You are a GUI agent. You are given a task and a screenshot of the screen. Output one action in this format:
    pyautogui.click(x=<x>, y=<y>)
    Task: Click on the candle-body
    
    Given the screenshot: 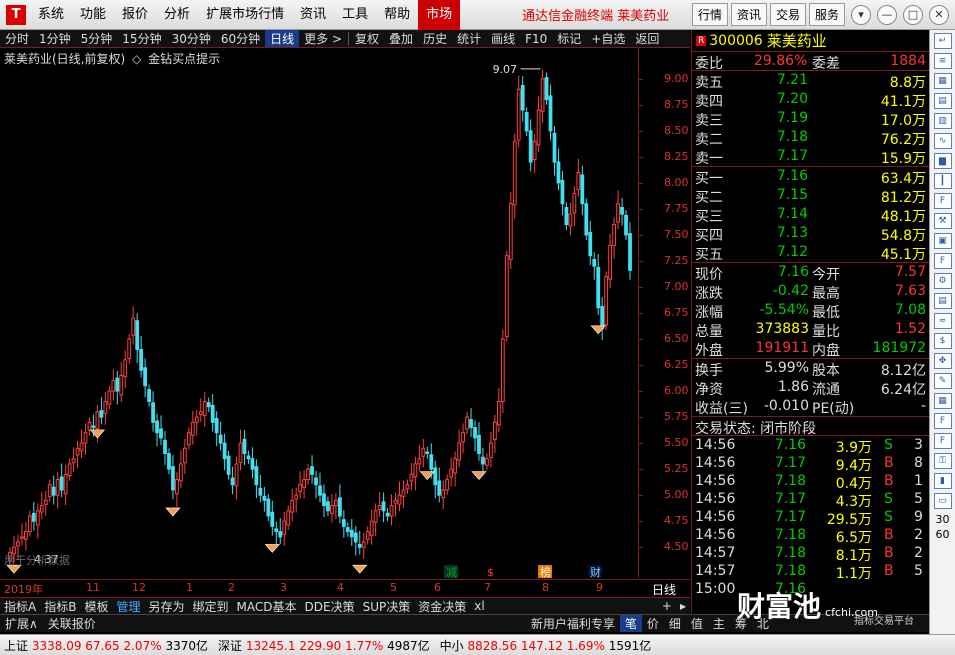 What is the action you would take?
    pyautogui.click(x=451, y=473)
    